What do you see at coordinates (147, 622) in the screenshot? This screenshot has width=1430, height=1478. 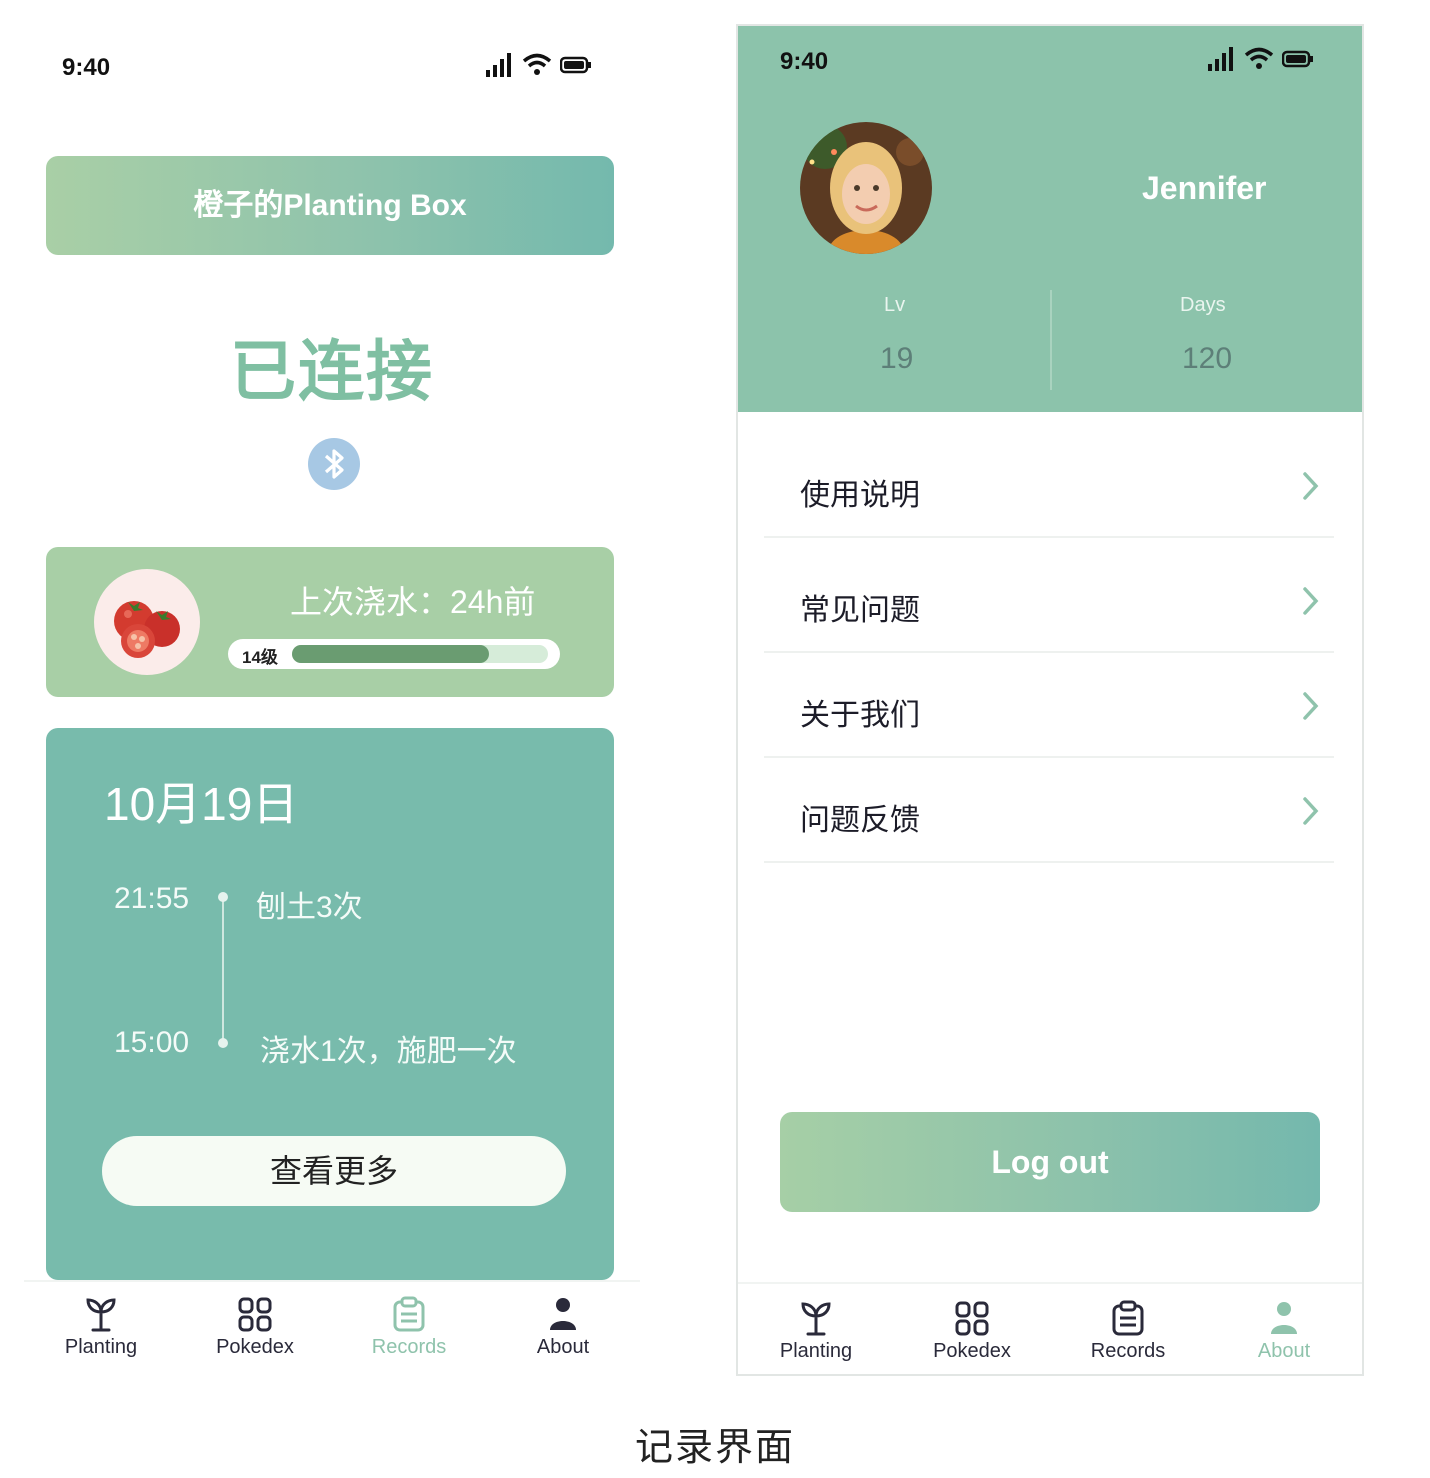 I see `tomato-image` at bounding box center [147, 622].